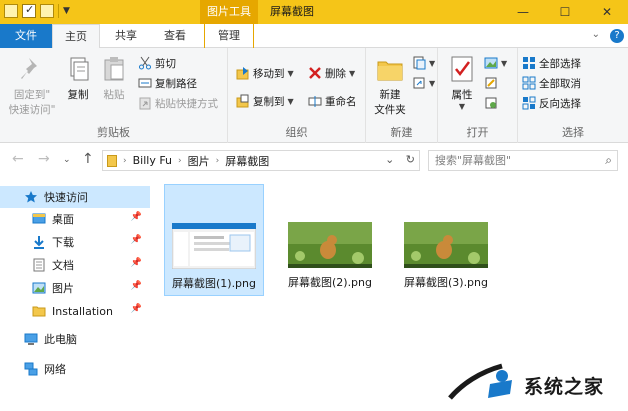 Image resolution: width=628 pixels, height=411 pixels. Describe the element at coordinates (66, 11) in the screenshot. I see `customize-toolbar-icon: ▼` at that location.